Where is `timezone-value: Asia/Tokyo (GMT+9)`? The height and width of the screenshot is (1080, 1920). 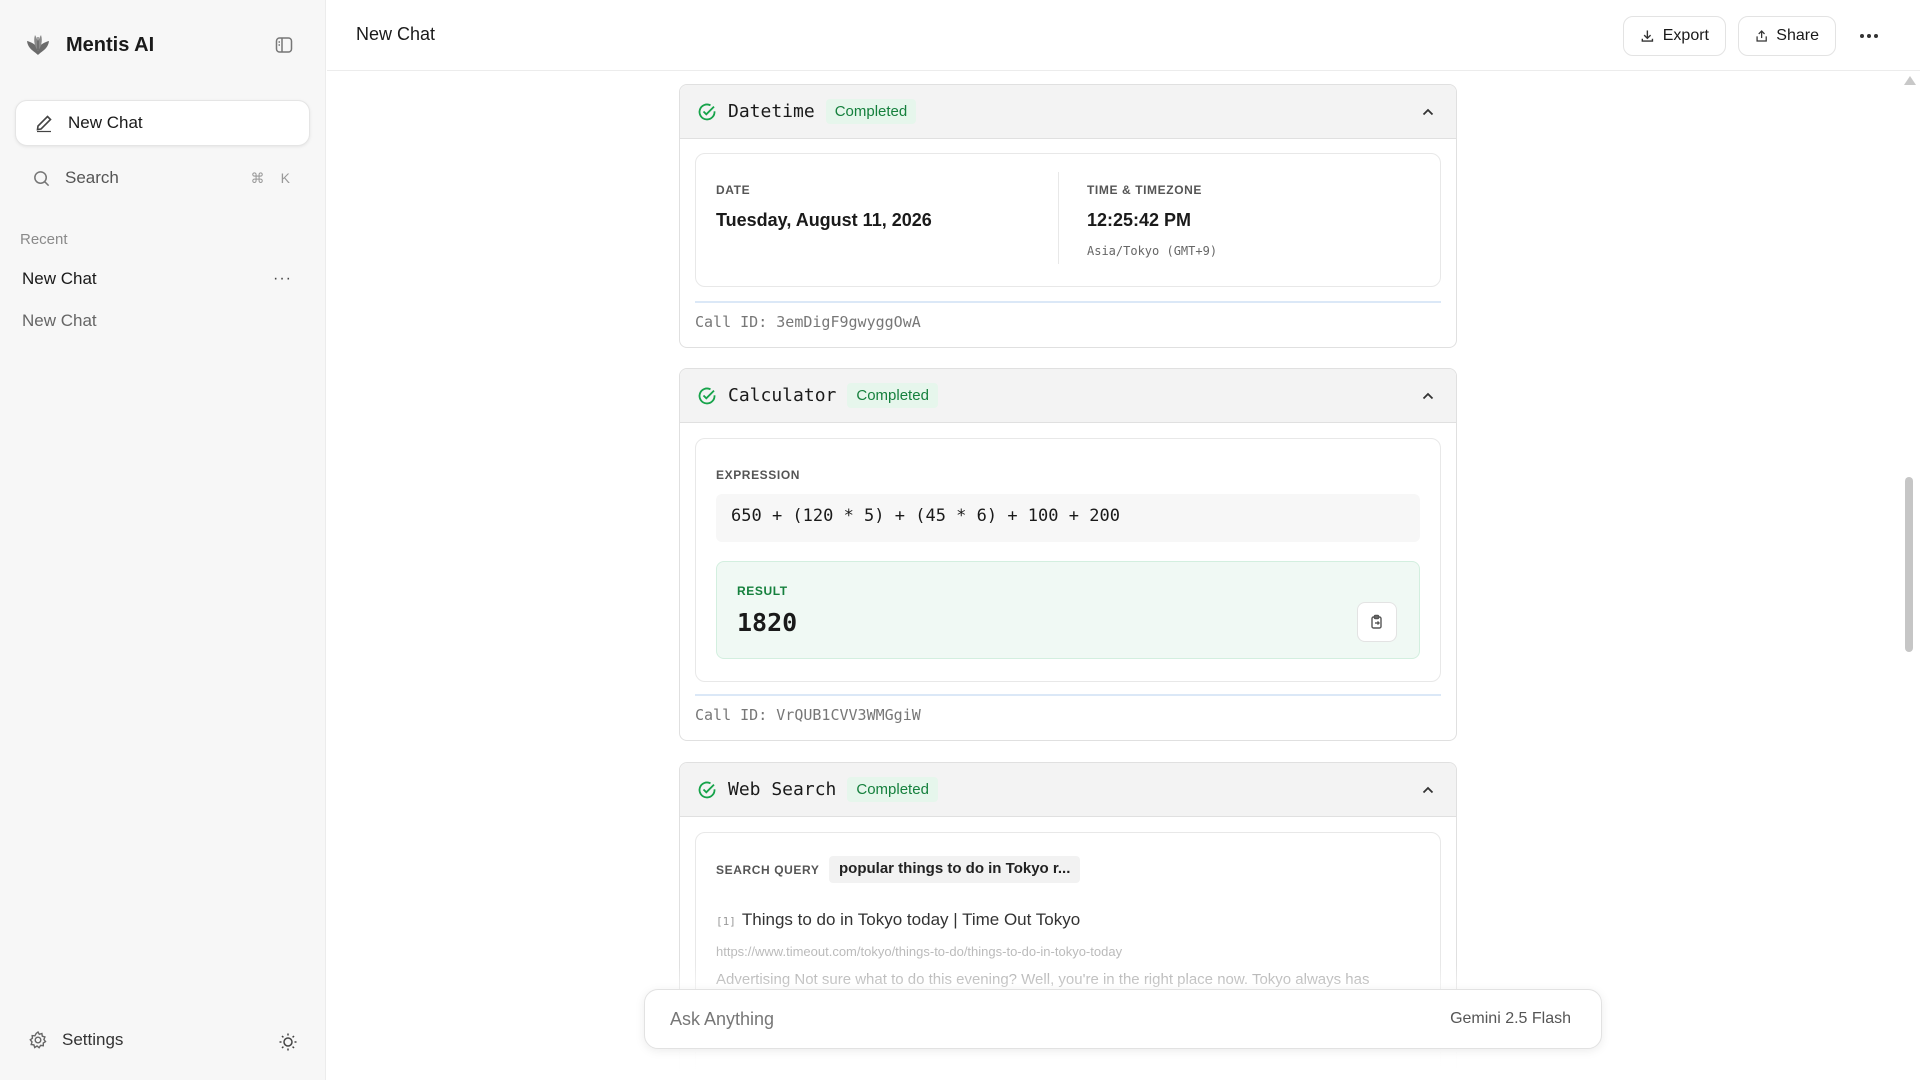 timezone-value: Asia/Tokyo (GMT+9) is located at coordinates (1152, 251).